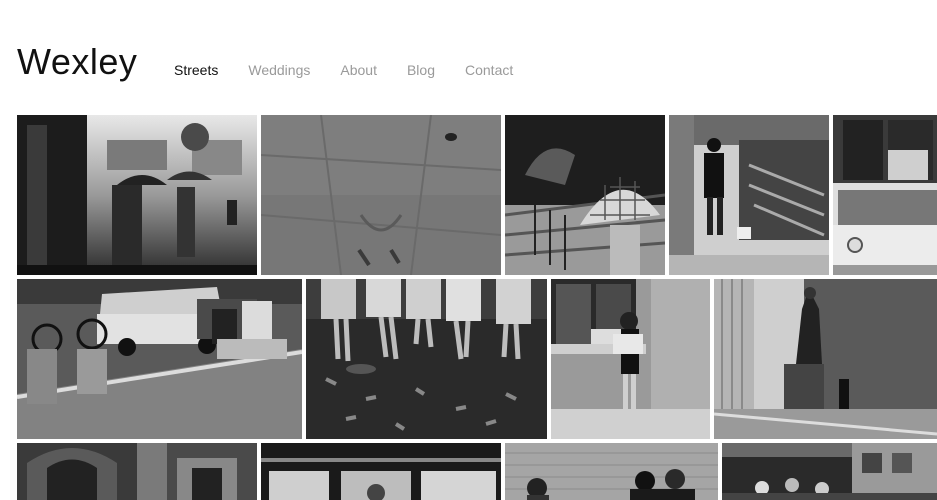 The width and height of the screenshot is (937, 500). What do you see at coordinates (825, 359) in the screenshot?
I see `photo-statue-column-building` at bounding box center [825, 359].